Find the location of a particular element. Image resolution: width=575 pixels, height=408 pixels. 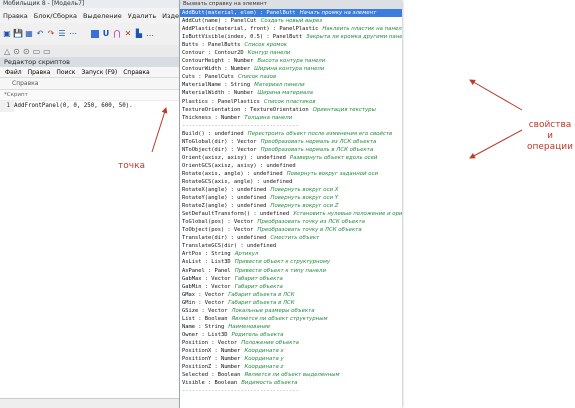

list-item: GMin : Vector Габарит объекта в ЛСК is located at coordinates (291, 303).